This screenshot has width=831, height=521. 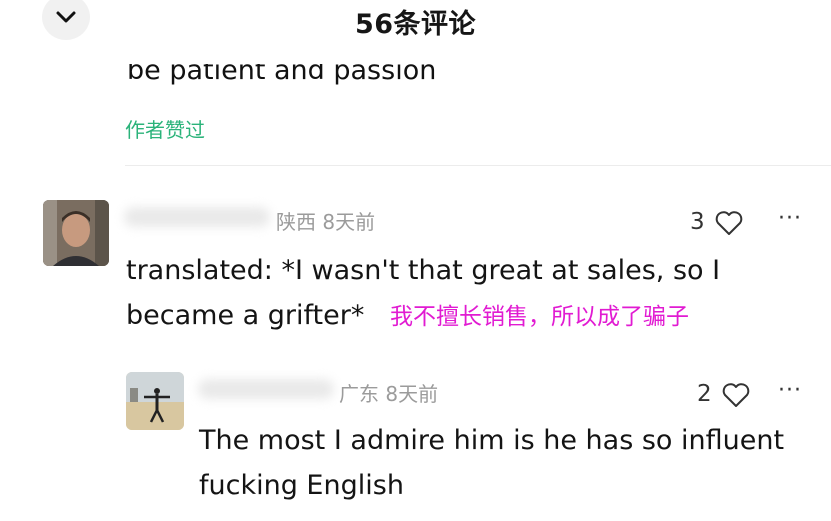 I want to click on comment-location-time: 陕西 8天前, so click(x=326, y=222).